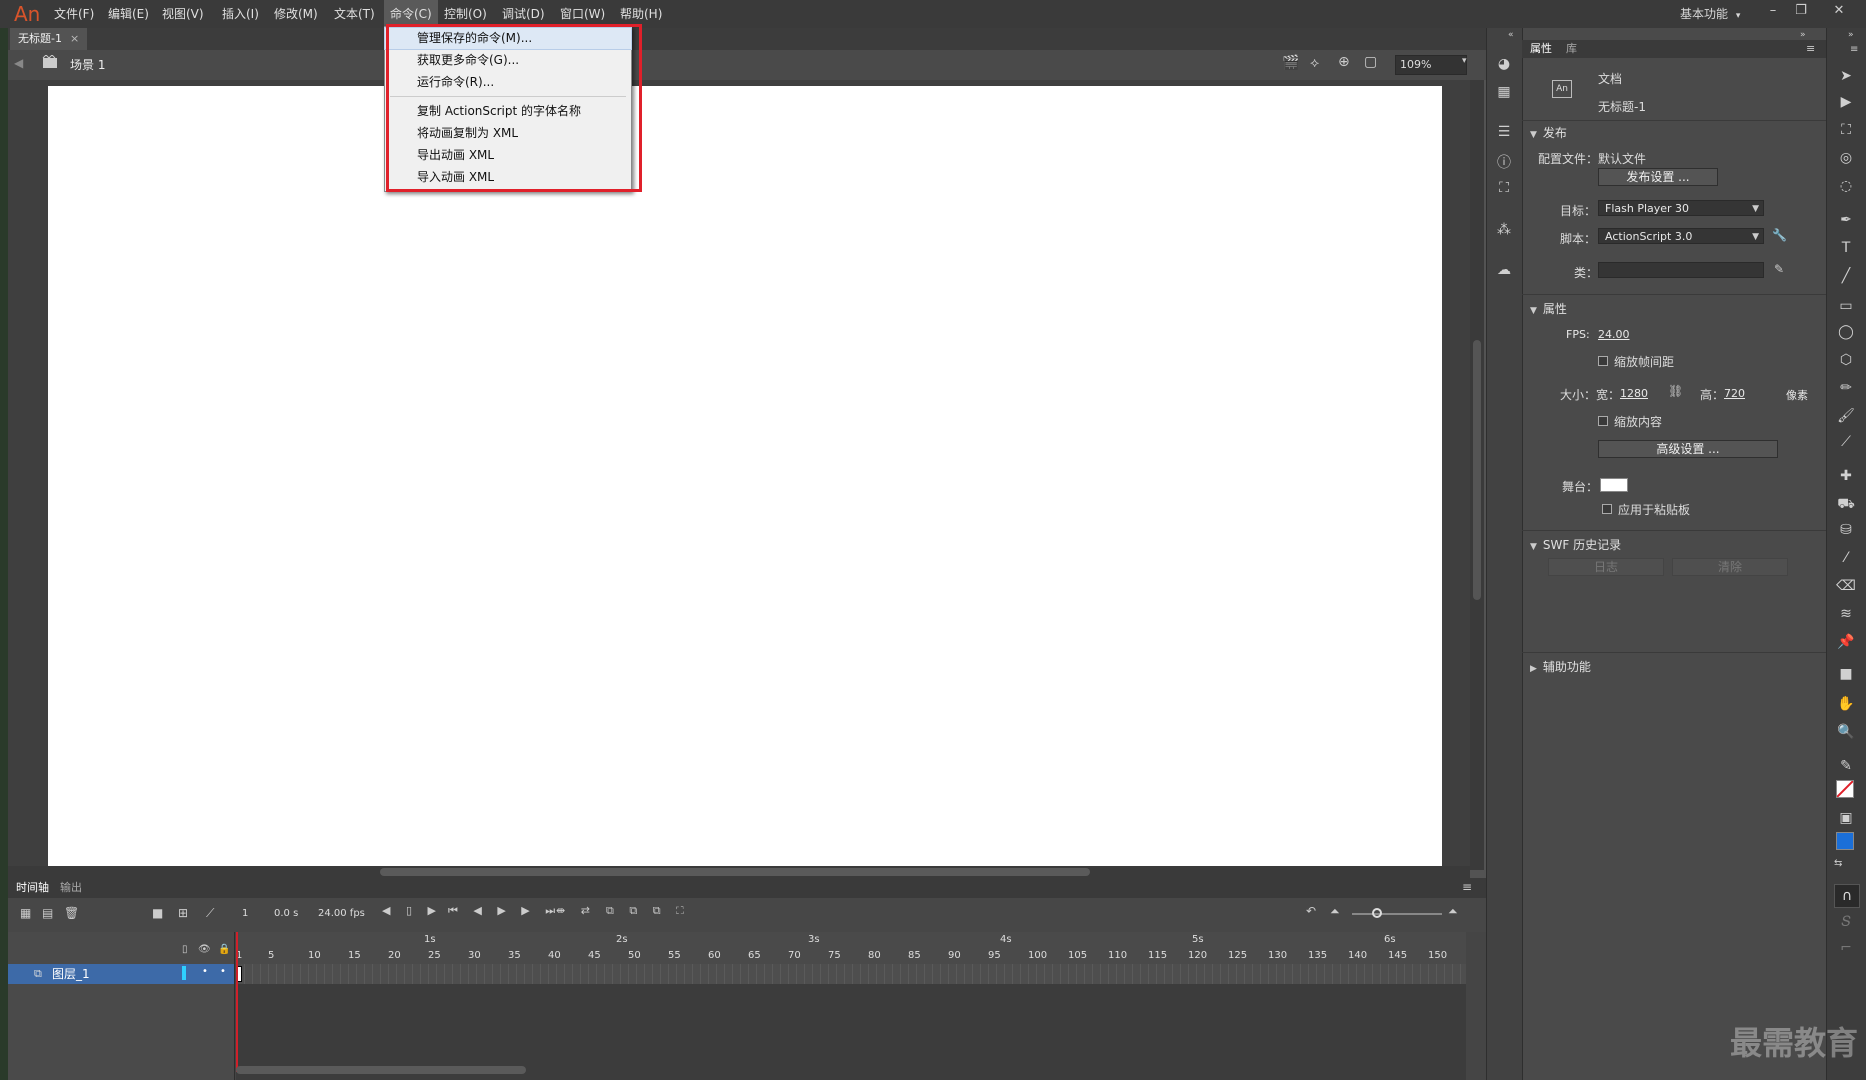  What do you see at coordinates (1773, 11) in the screenshot?
I see `minimize-button: –` at bounding box center [1773, 11].